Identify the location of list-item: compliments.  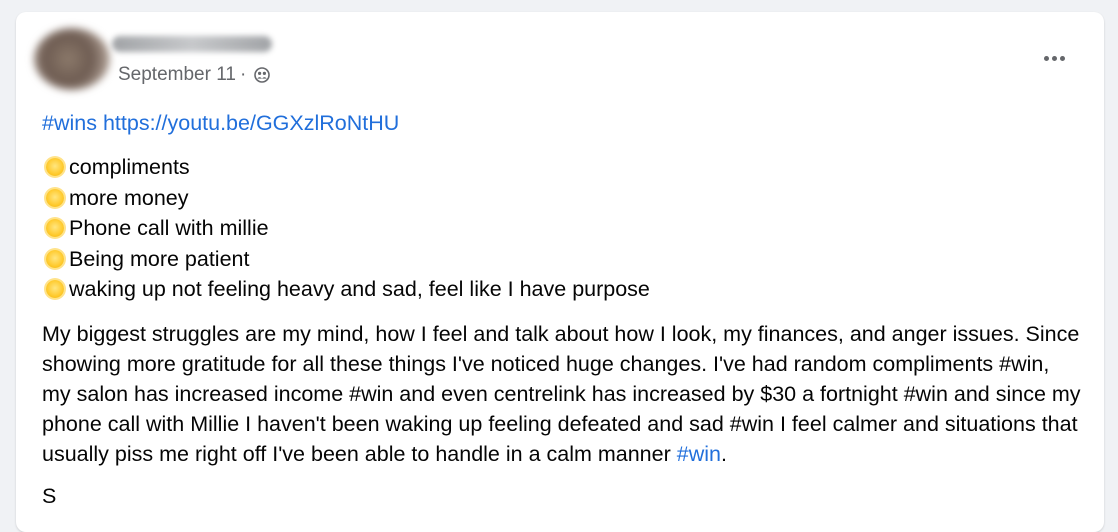
(562, 167).